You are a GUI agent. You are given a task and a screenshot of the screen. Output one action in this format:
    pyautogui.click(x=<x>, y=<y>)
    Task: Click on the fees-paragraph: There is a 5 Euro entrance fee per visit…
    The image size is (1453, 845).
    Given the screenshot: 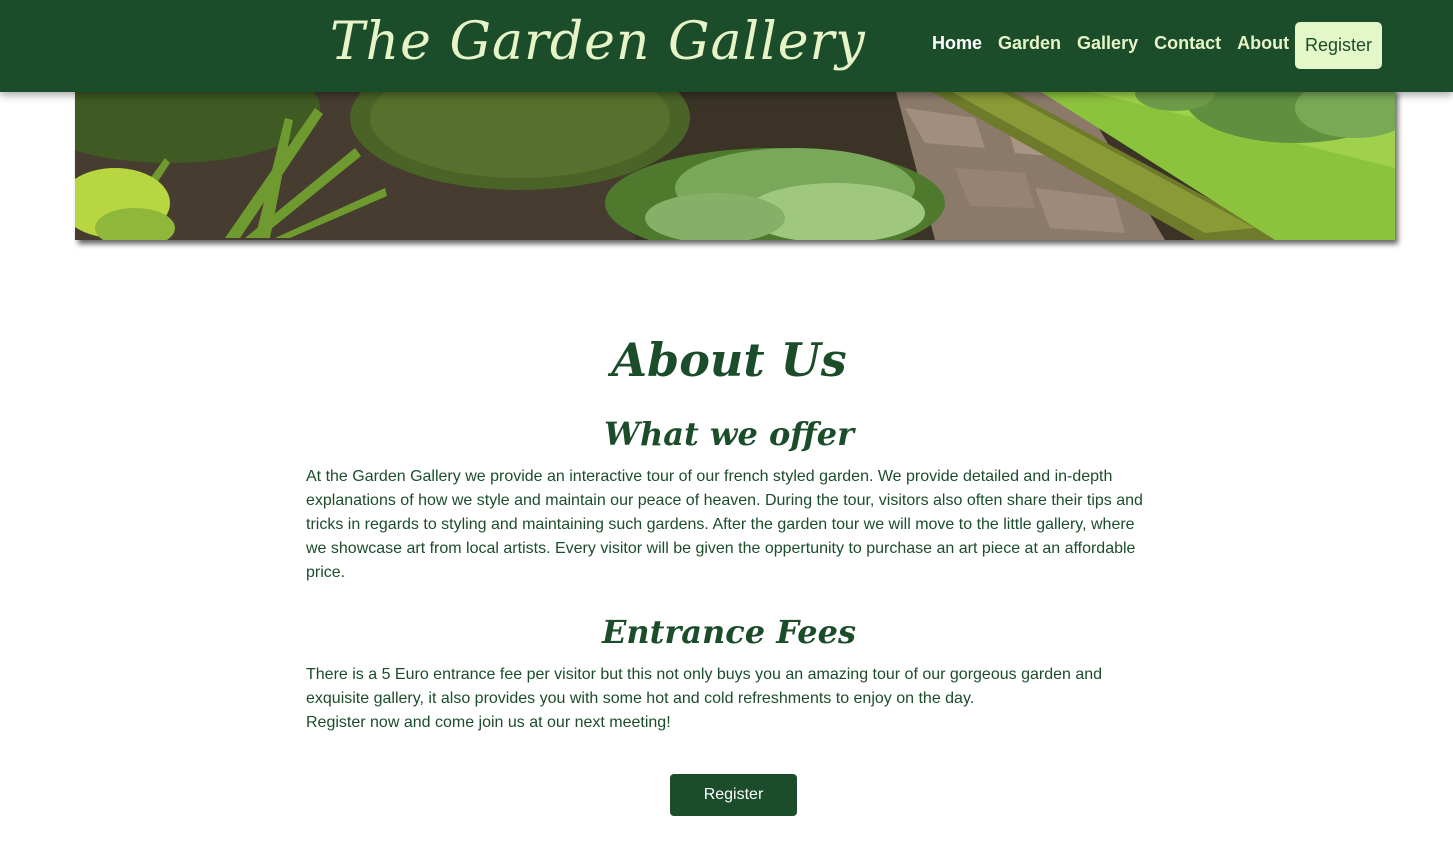 What is the action you would take?
    pyautogui.click(x=704, y=686)
    